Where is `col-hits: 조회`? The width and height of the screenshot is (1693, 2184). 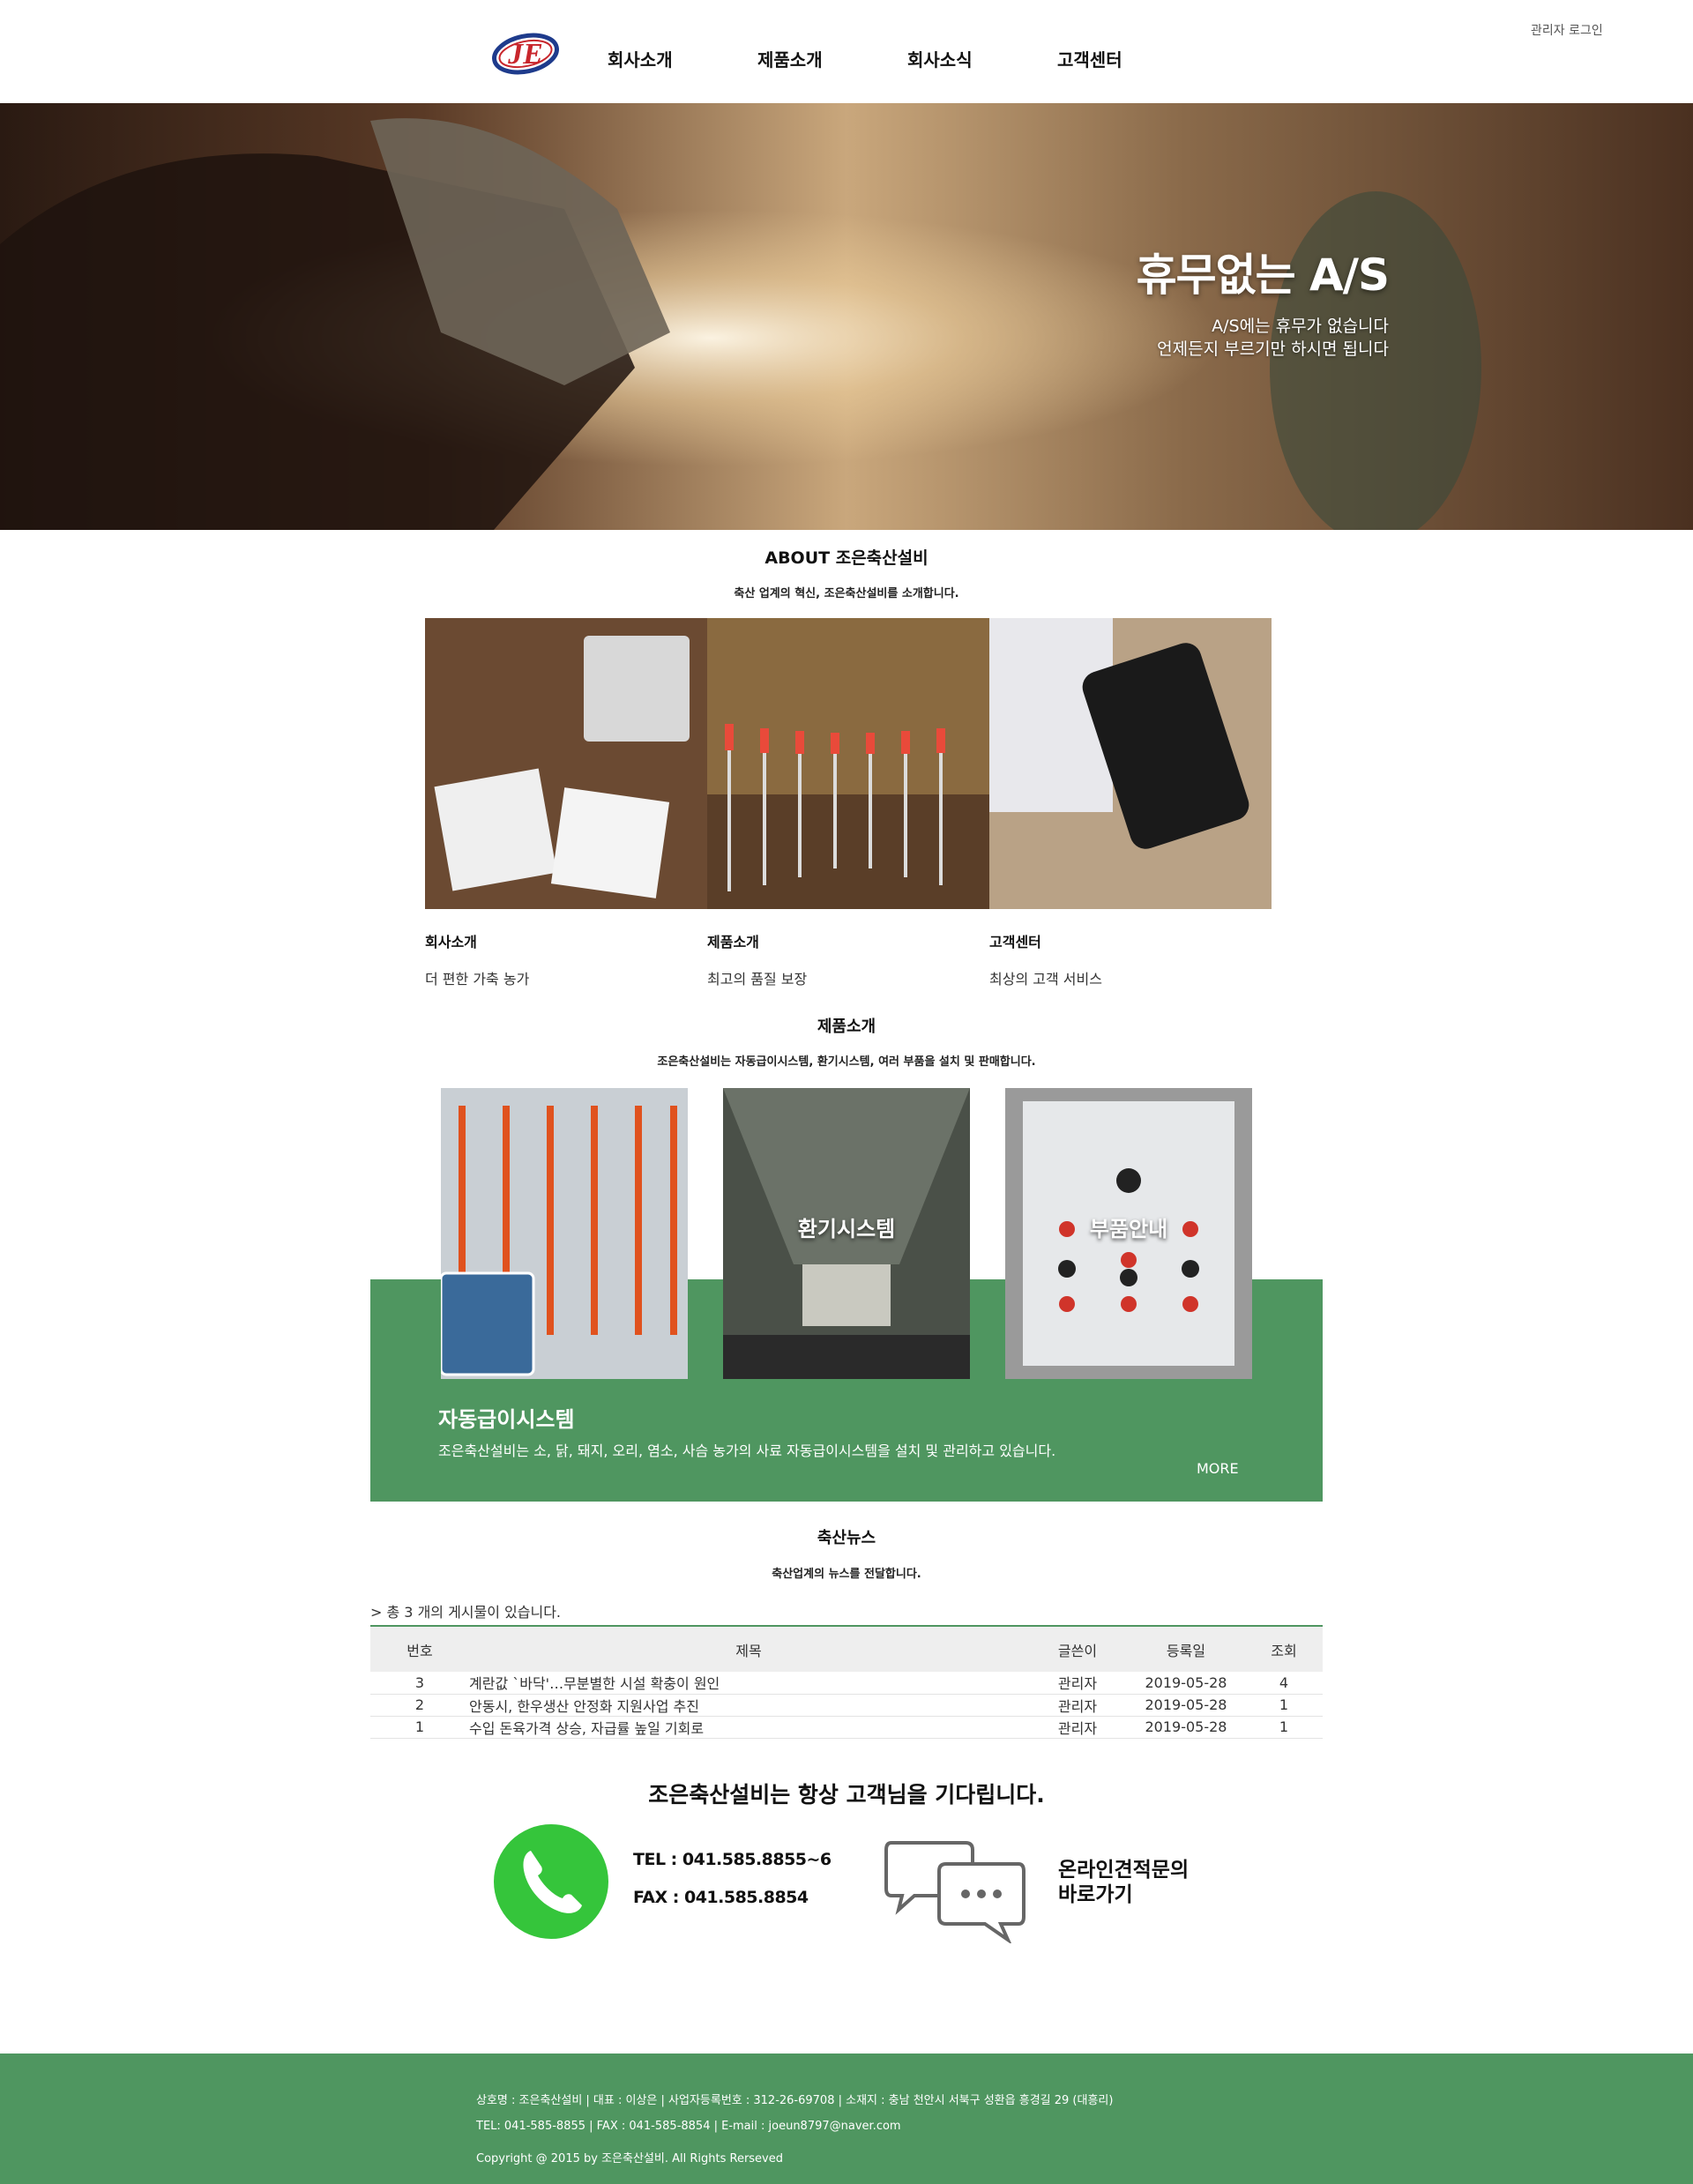
col-hits: 조회 is located at coordinates (1284, 1648).